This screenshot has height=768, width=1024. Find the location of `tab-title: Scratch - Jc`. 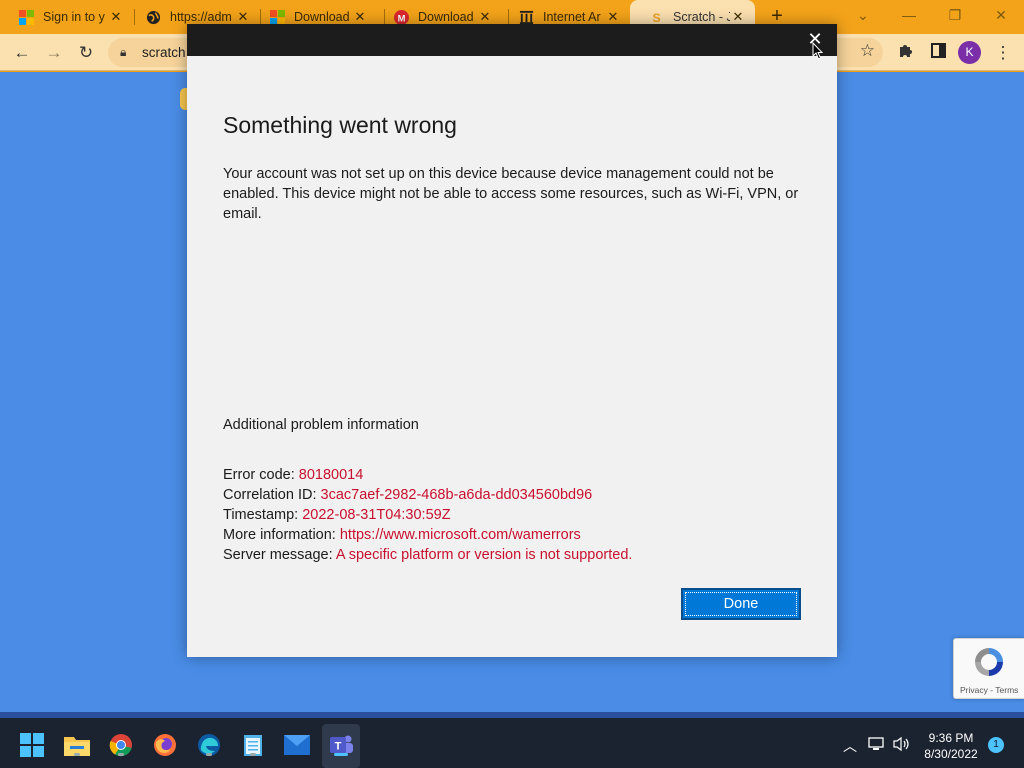

tab-title: Scratch - Jc is located at coordinates (701, 17).